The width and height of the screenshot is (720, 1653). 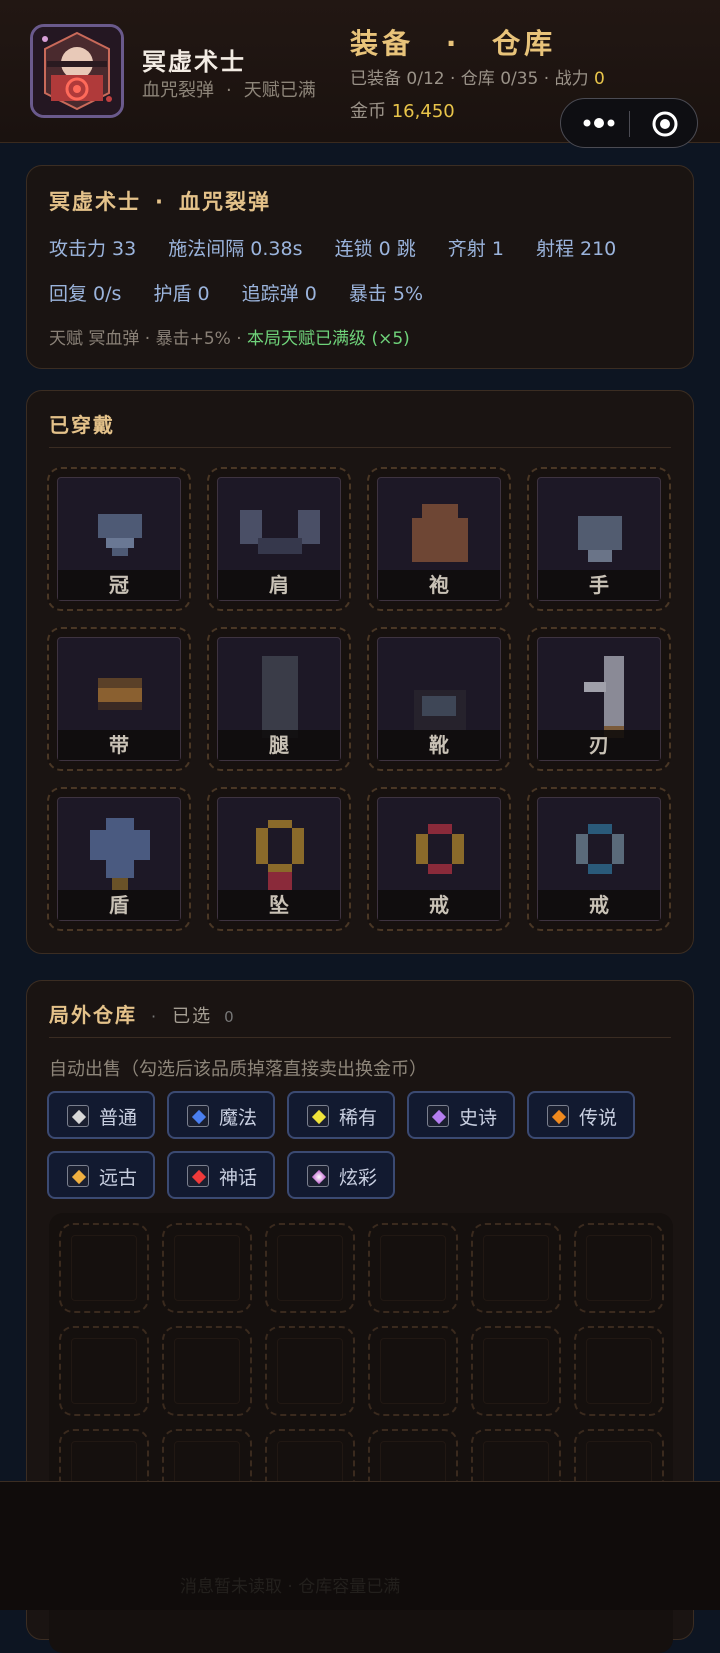 What do you see at coordinates (475, 249) in the screenshot?
I see `stat-volley: 齐射 1` at bounding box center [475, 249].